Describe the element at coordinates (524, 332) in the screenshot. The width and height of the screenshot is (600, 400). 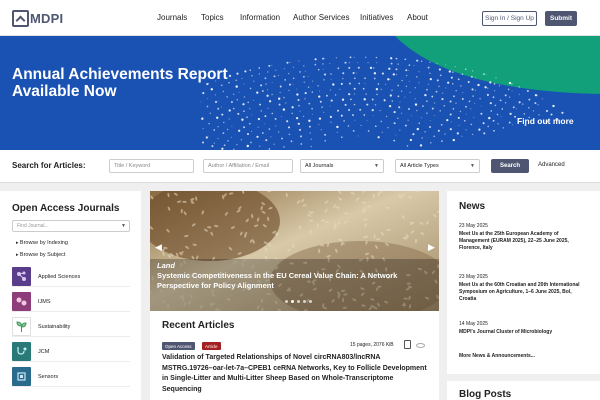
I see `news-item-link: MDPI's Journal Cluster of Microbiology` at that location.